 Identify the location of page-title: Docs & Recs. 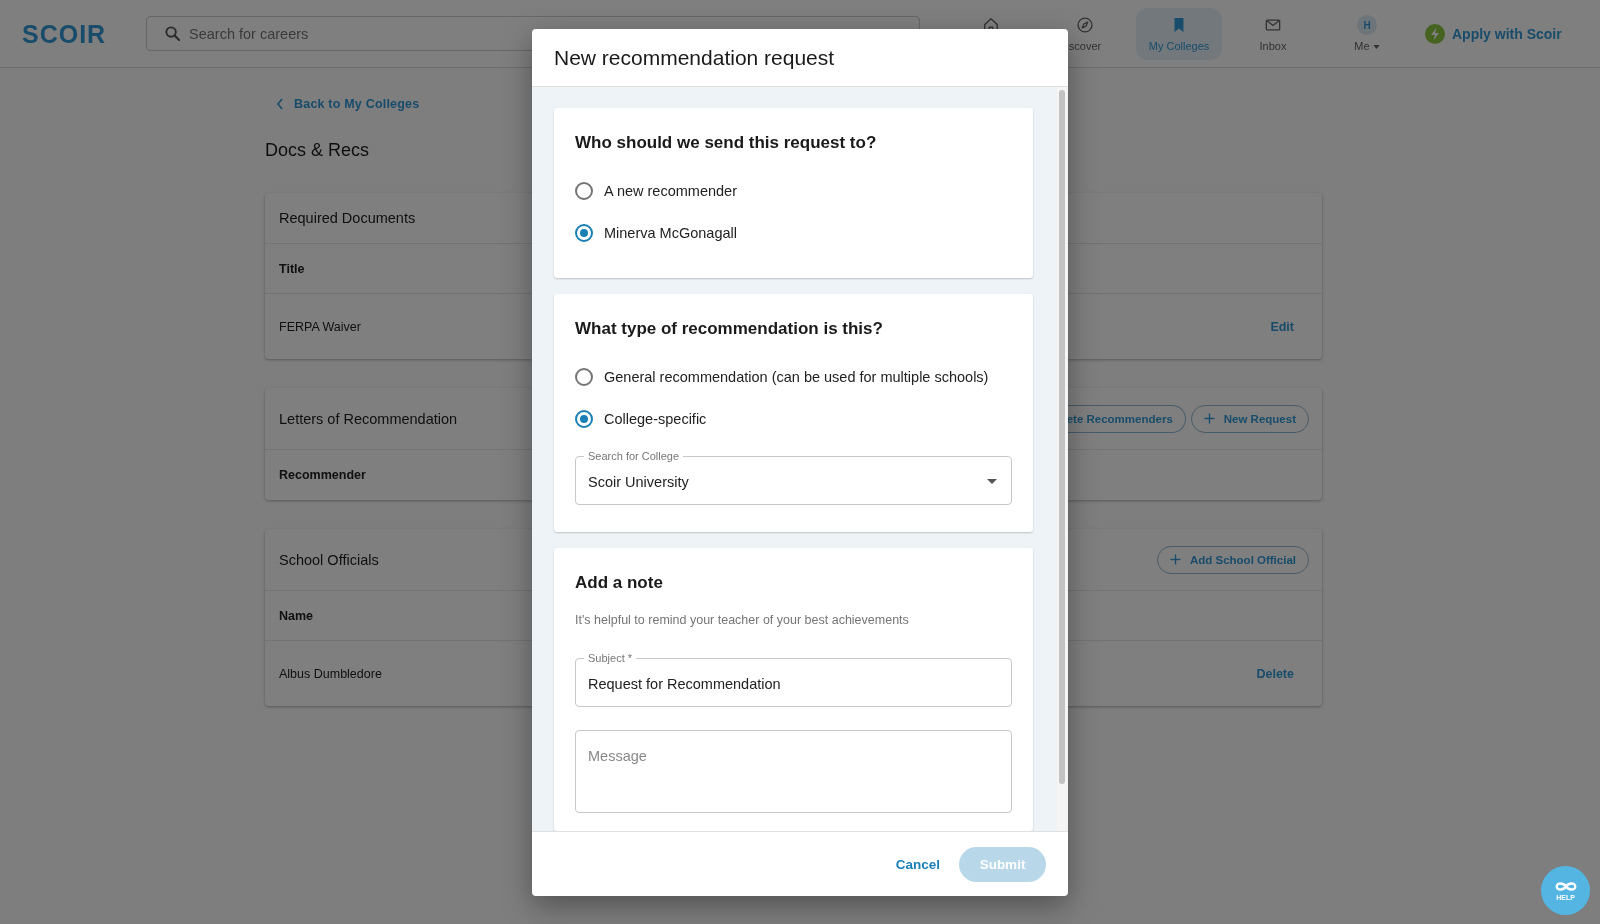
(317, 150).